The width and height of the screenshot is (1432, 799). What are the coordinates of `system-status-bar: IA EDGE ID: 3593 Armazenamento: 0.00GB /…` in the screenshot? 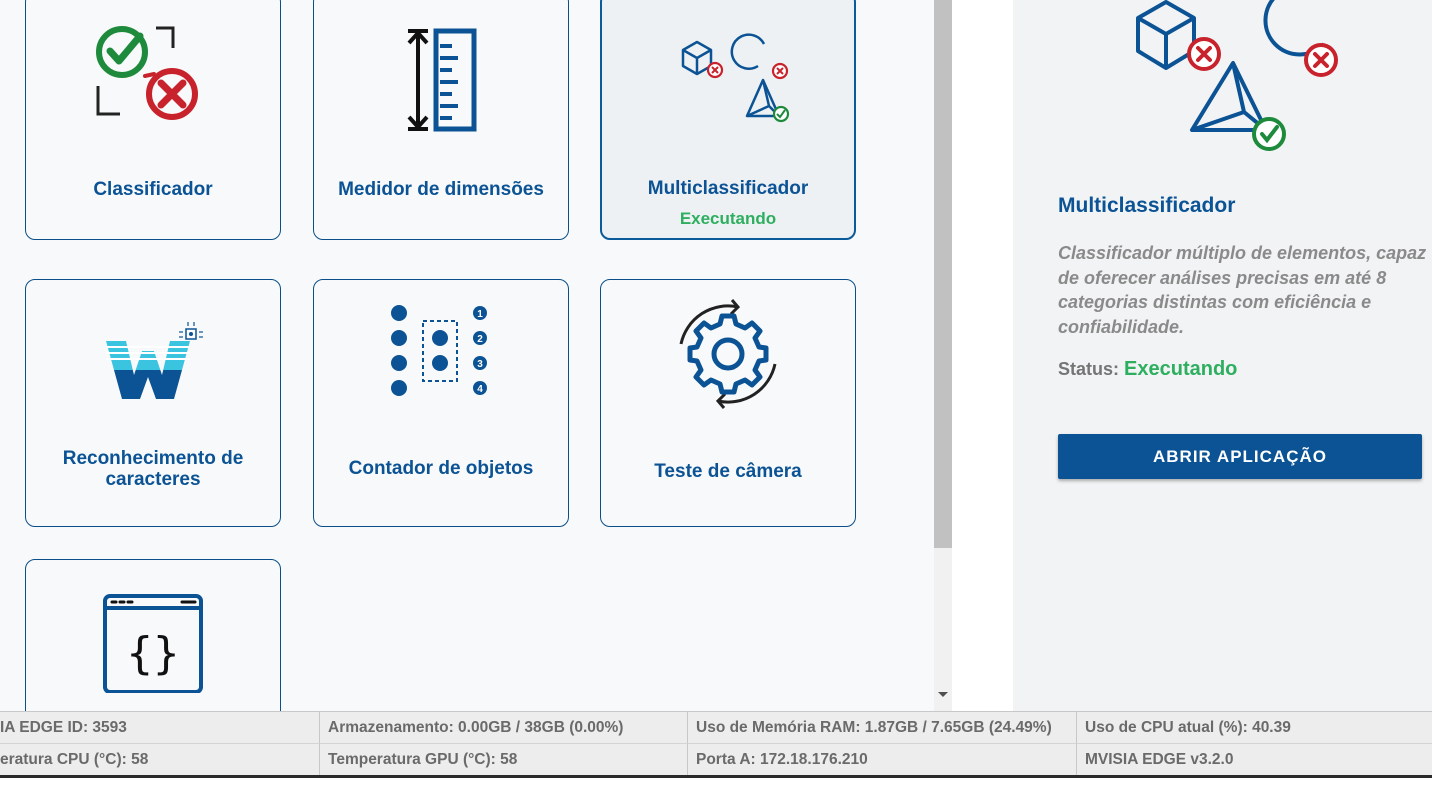 It's located at (716, 743).